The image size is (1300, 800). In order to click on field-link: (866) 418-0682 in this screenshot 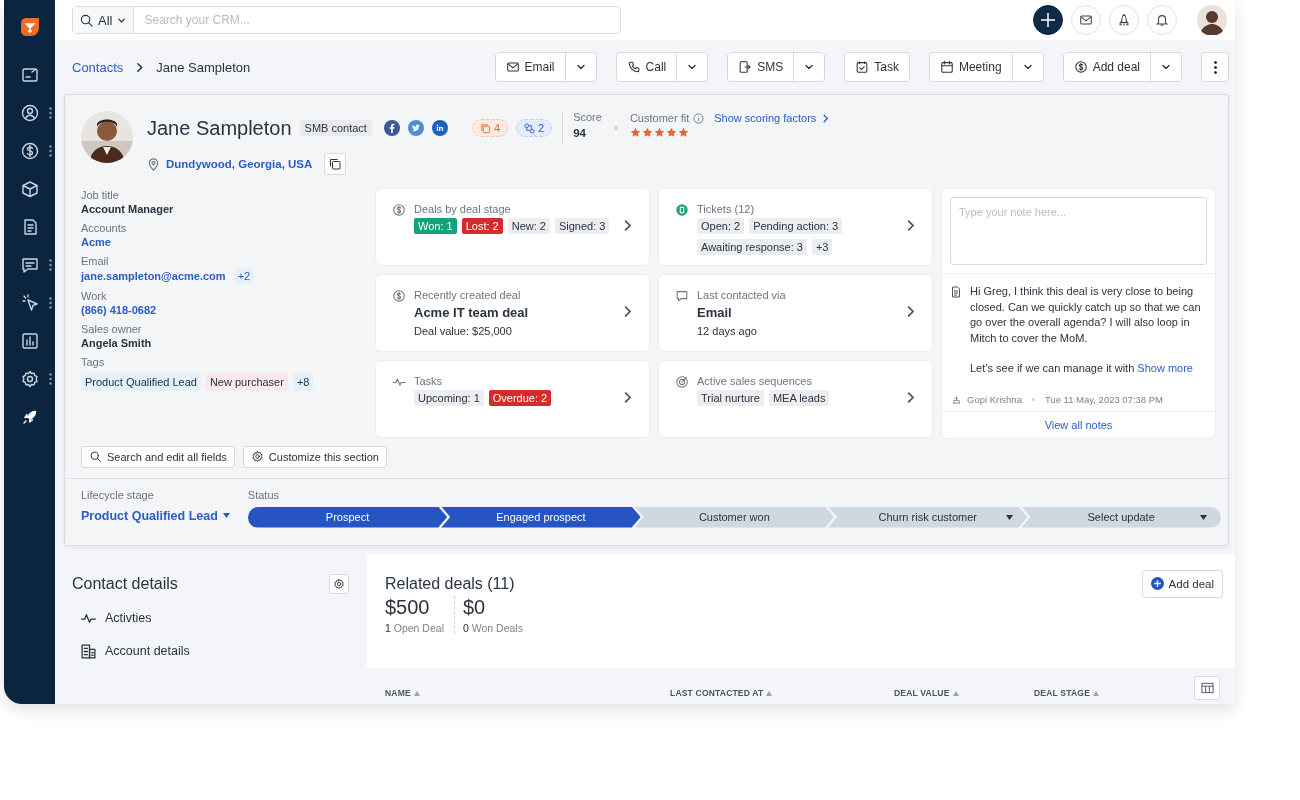, I will do `click(119, 310)`.